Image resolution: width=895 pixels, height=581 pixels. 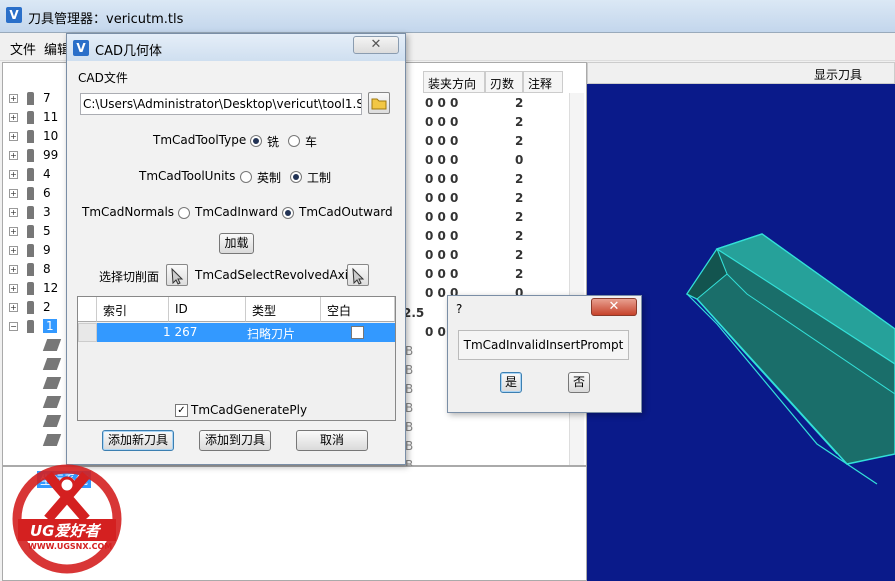 What do you see at coordinates (283, 309) in the screenshot?
I see `col-header-type: 类型` at bounding box center [283, 309].